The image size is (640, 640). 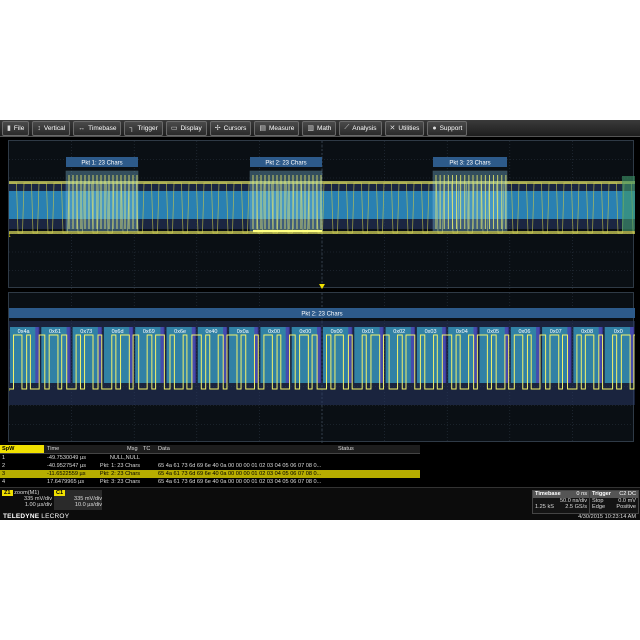 I want to click on menu-utilities: ✕ Utilities, so click(x=404, y=128).